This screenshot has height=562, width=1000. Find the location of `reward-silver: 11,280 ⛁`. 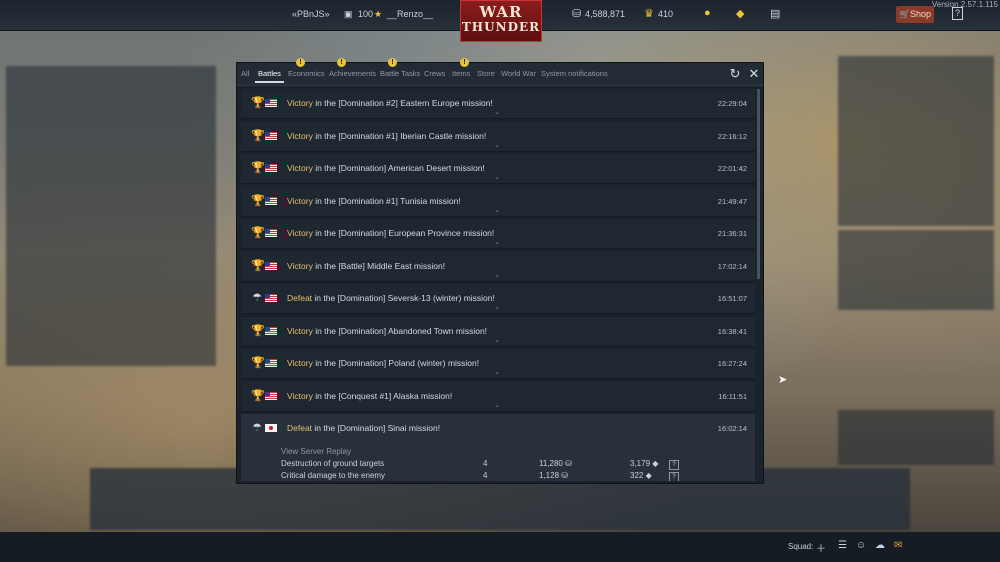

reward-silver: 11,280 ⛁ is located at coordinates (555, 463).